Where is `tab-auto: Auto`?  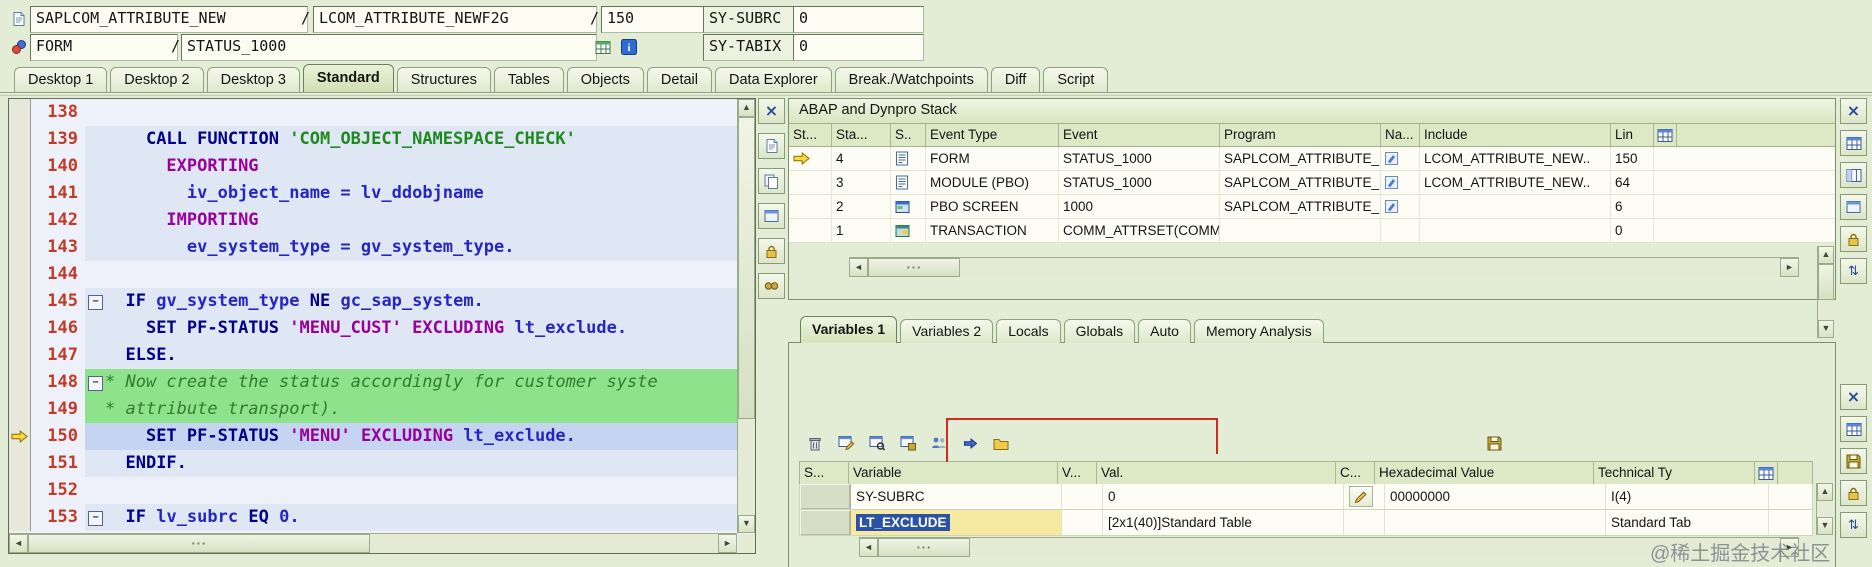 tab-auto: Auto is located at coordinates (1164, 331).